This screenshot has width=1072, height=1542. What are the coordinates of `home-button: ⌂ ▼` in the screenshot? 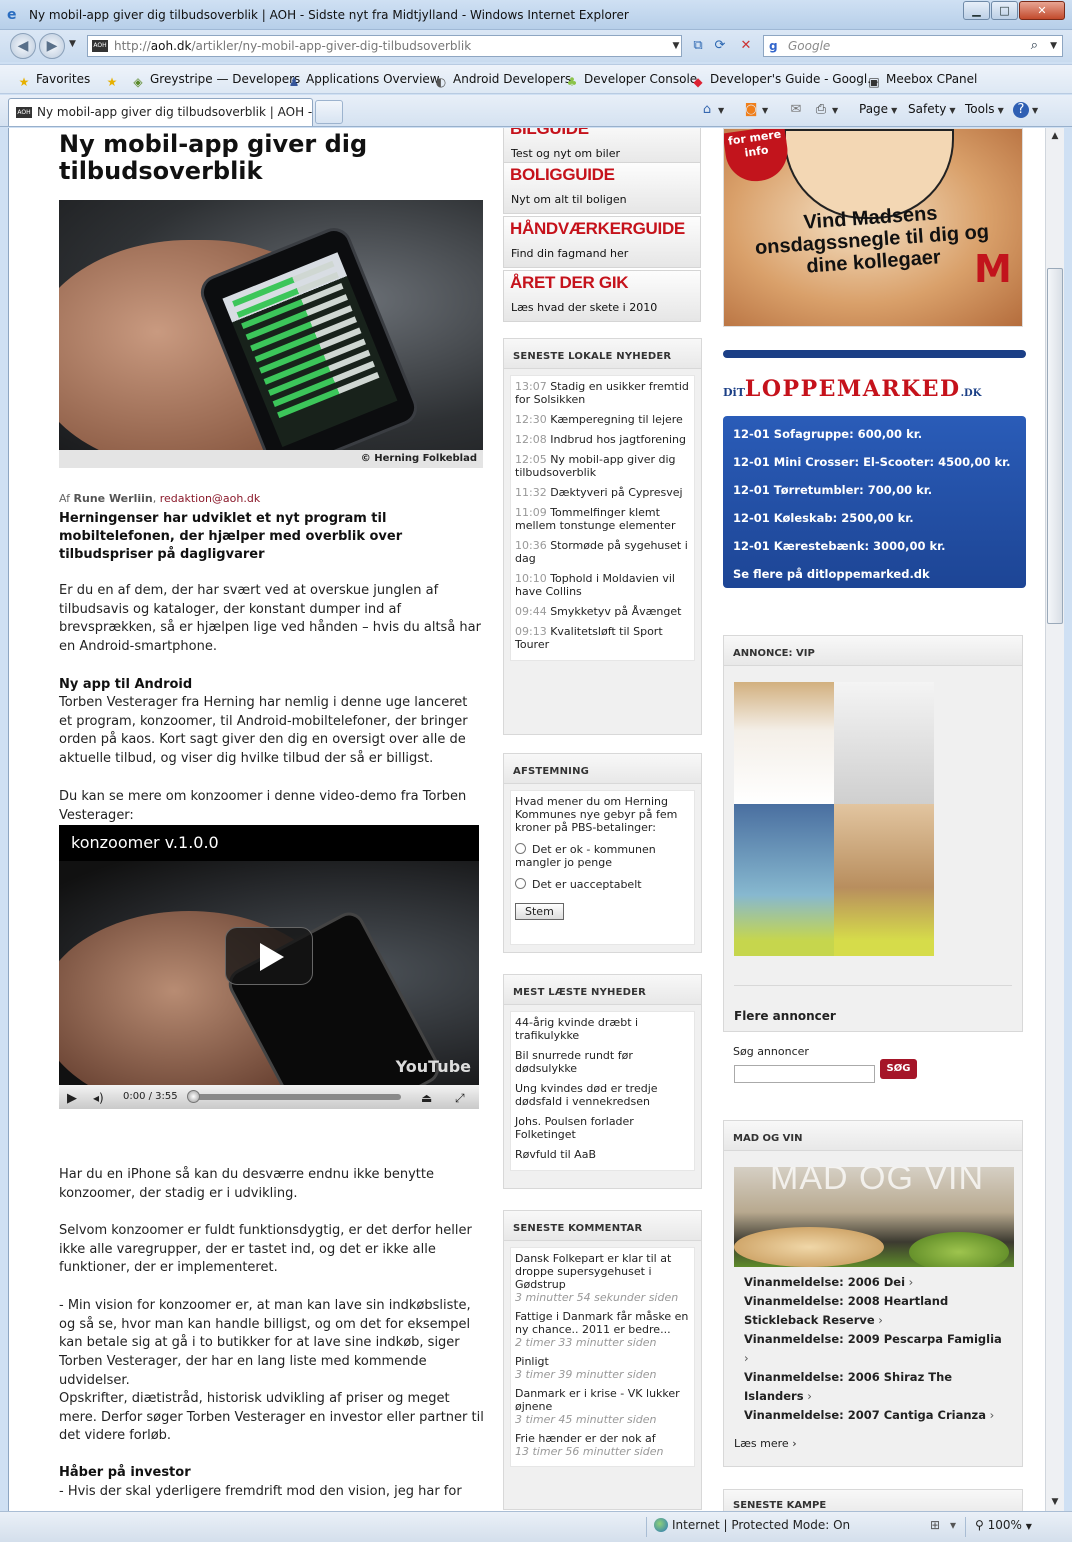 It's located at (711, 110).